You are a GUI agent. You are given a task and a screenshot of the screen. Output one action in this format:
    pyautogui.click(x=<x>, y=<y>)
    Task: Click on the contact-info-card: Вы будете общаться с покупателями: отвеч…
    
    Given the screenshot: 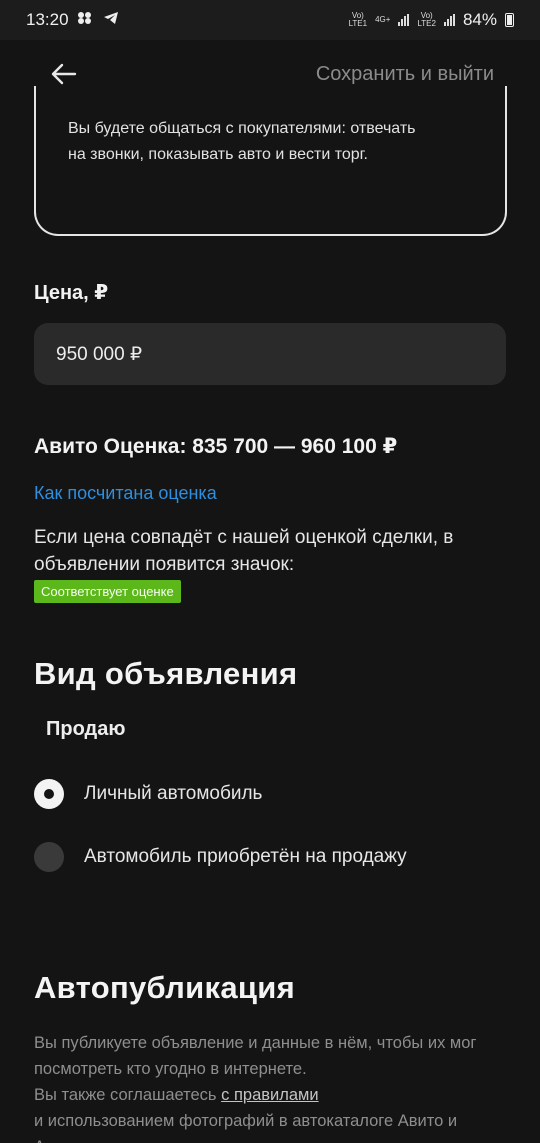 What is the action you would take?
    pyautogui.click(x=270, y=161)
    